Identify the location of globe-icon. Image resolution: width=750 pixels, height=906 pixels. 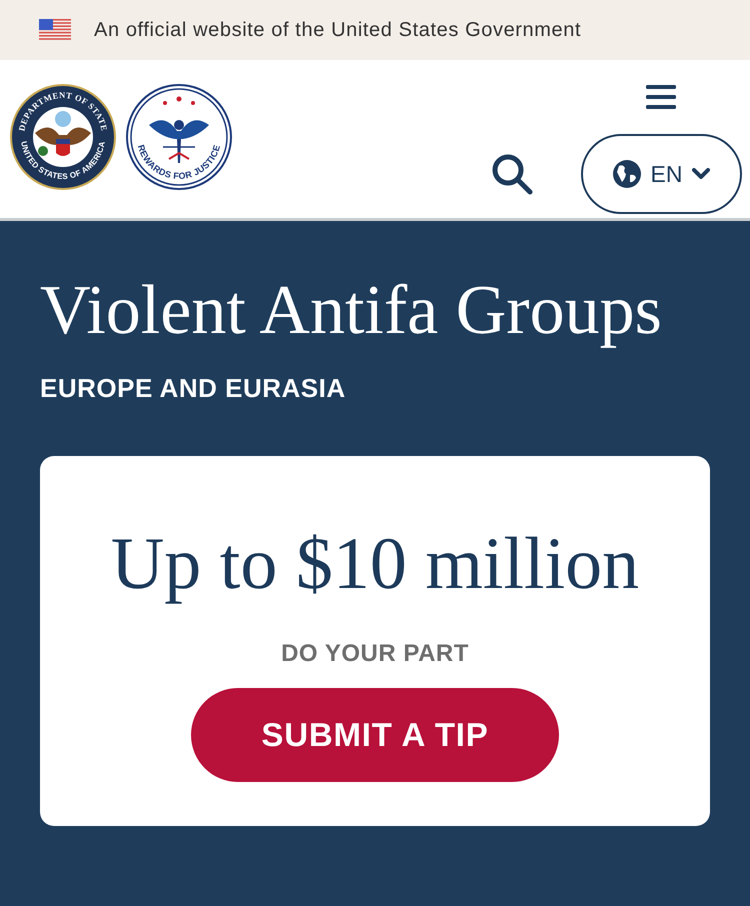
(626, 174).